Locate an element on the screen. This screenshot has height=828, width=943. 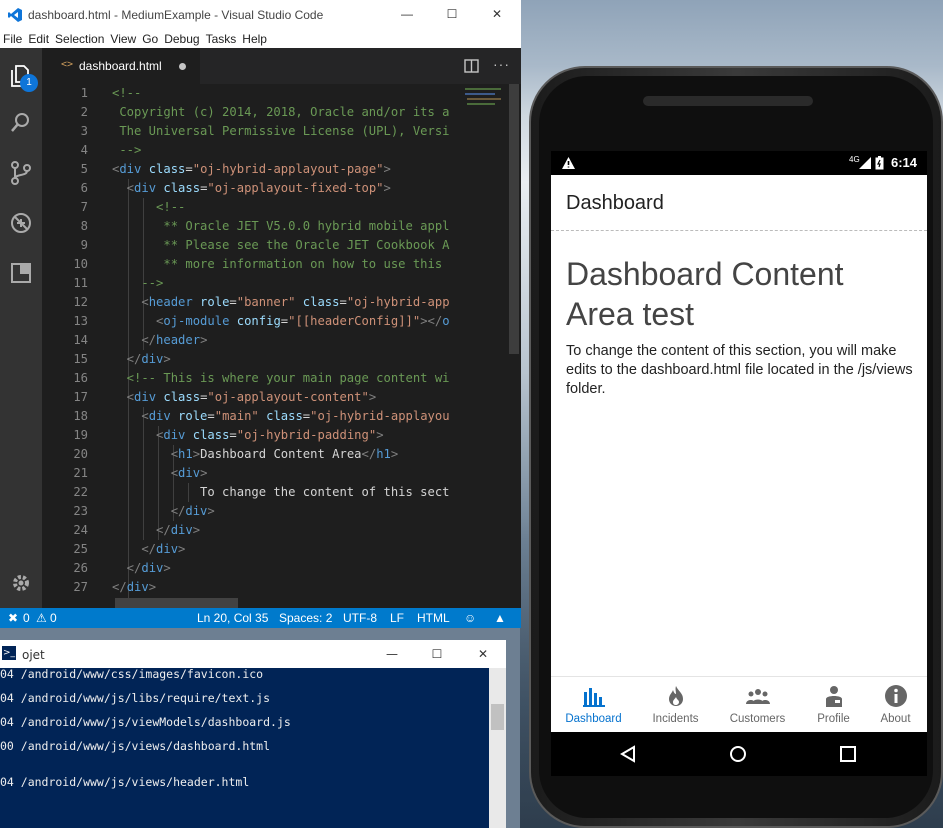
nav-item-about: About is located at coordinates (892, 704).